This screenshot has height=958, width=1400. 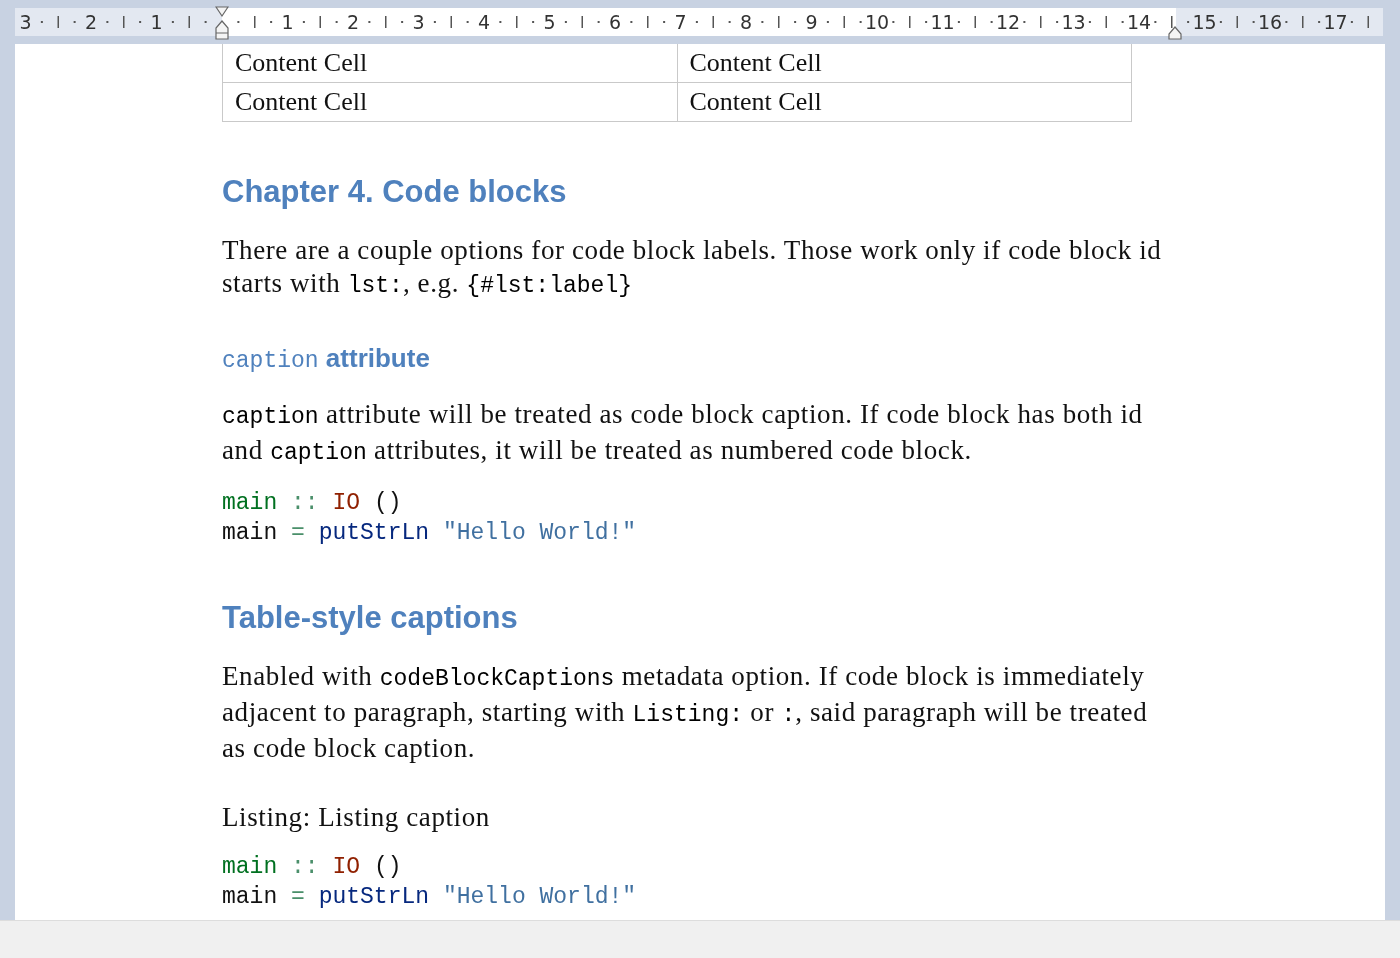 I want to click on section-heading: Table-style captions, so click(x=370, y=618).